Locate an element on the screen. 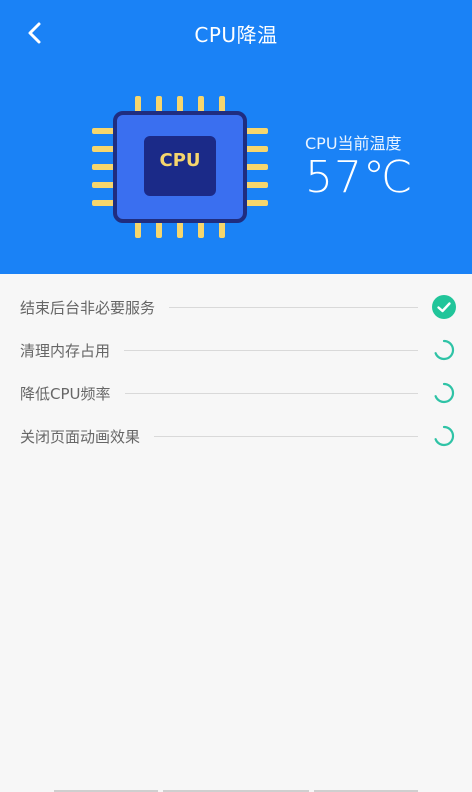 The height and width of the screenshot is (792, 472). check-circle-icon is located at coordinates (444, 307).